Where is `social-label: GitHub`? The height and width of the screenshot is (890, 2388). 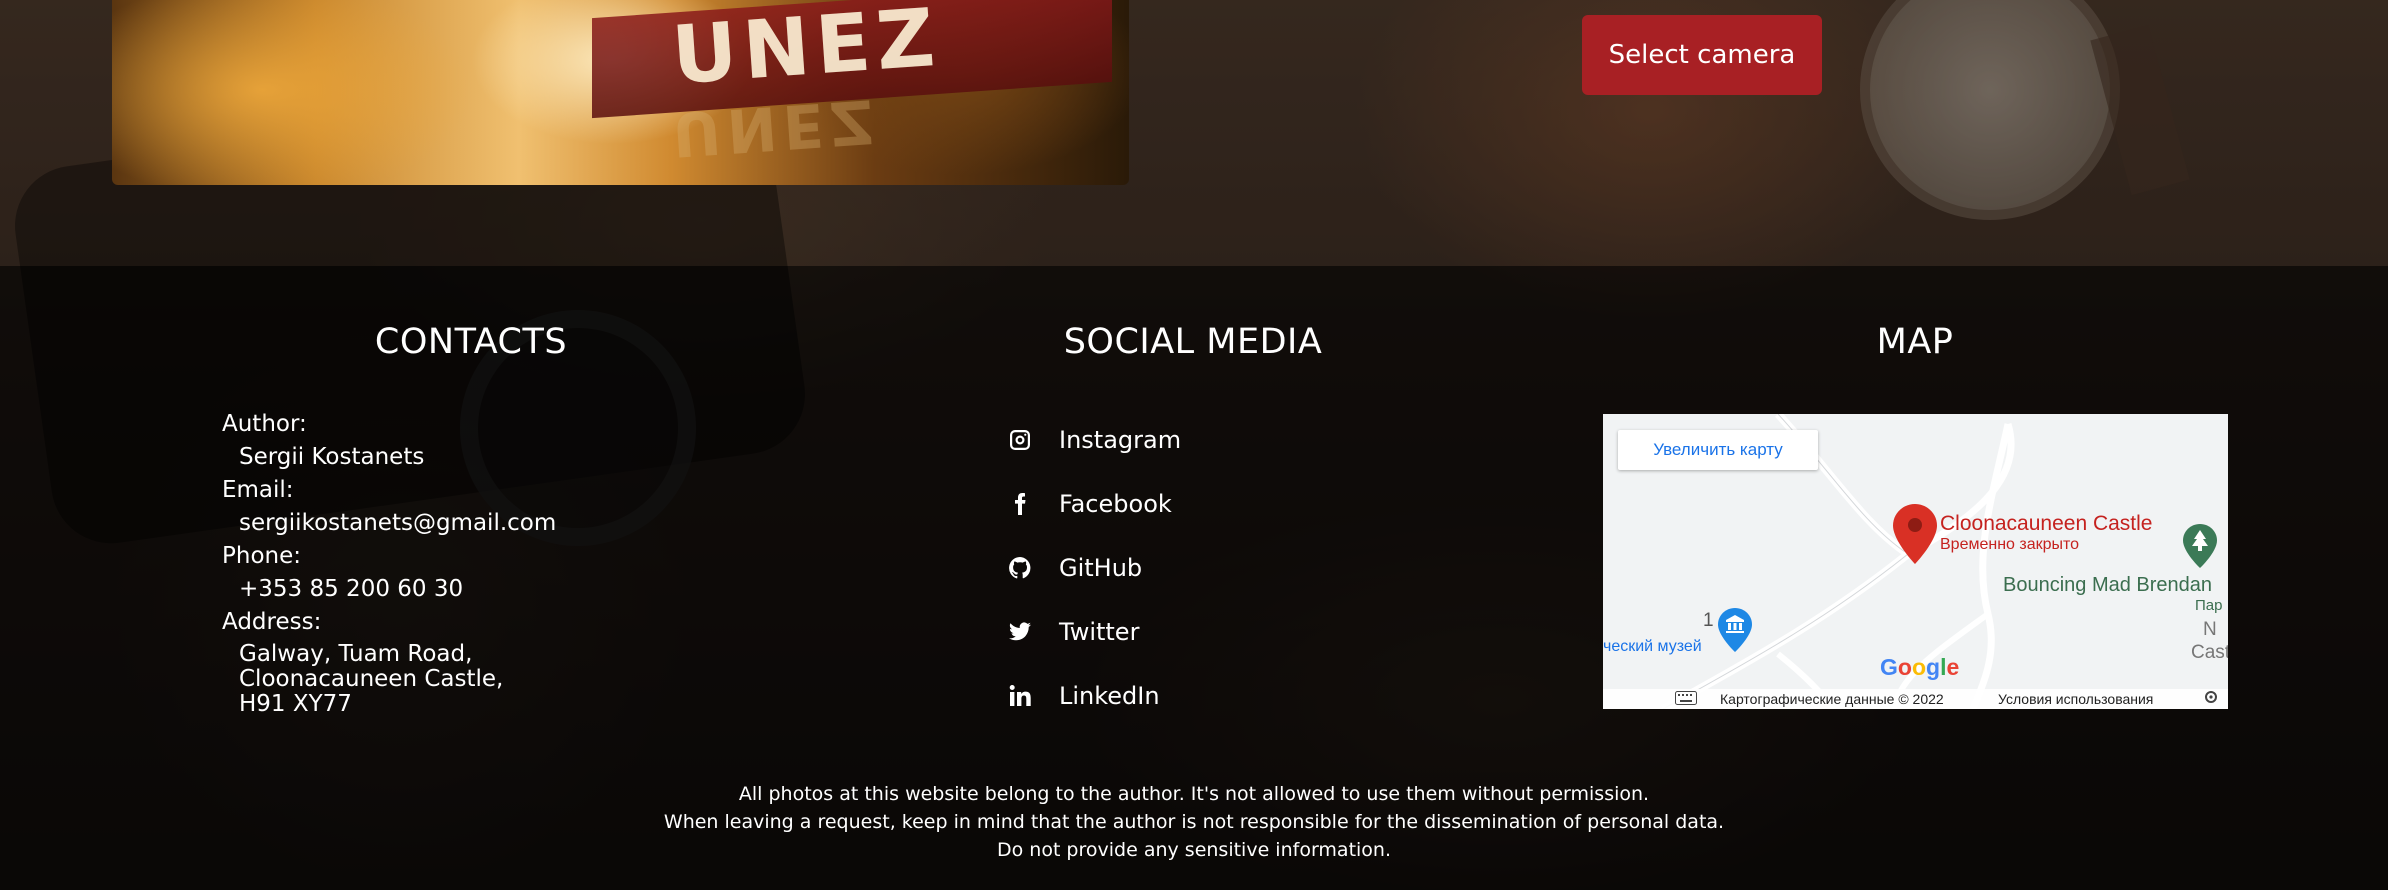
social-label: GitHub is located at coordinates (1101, 568).